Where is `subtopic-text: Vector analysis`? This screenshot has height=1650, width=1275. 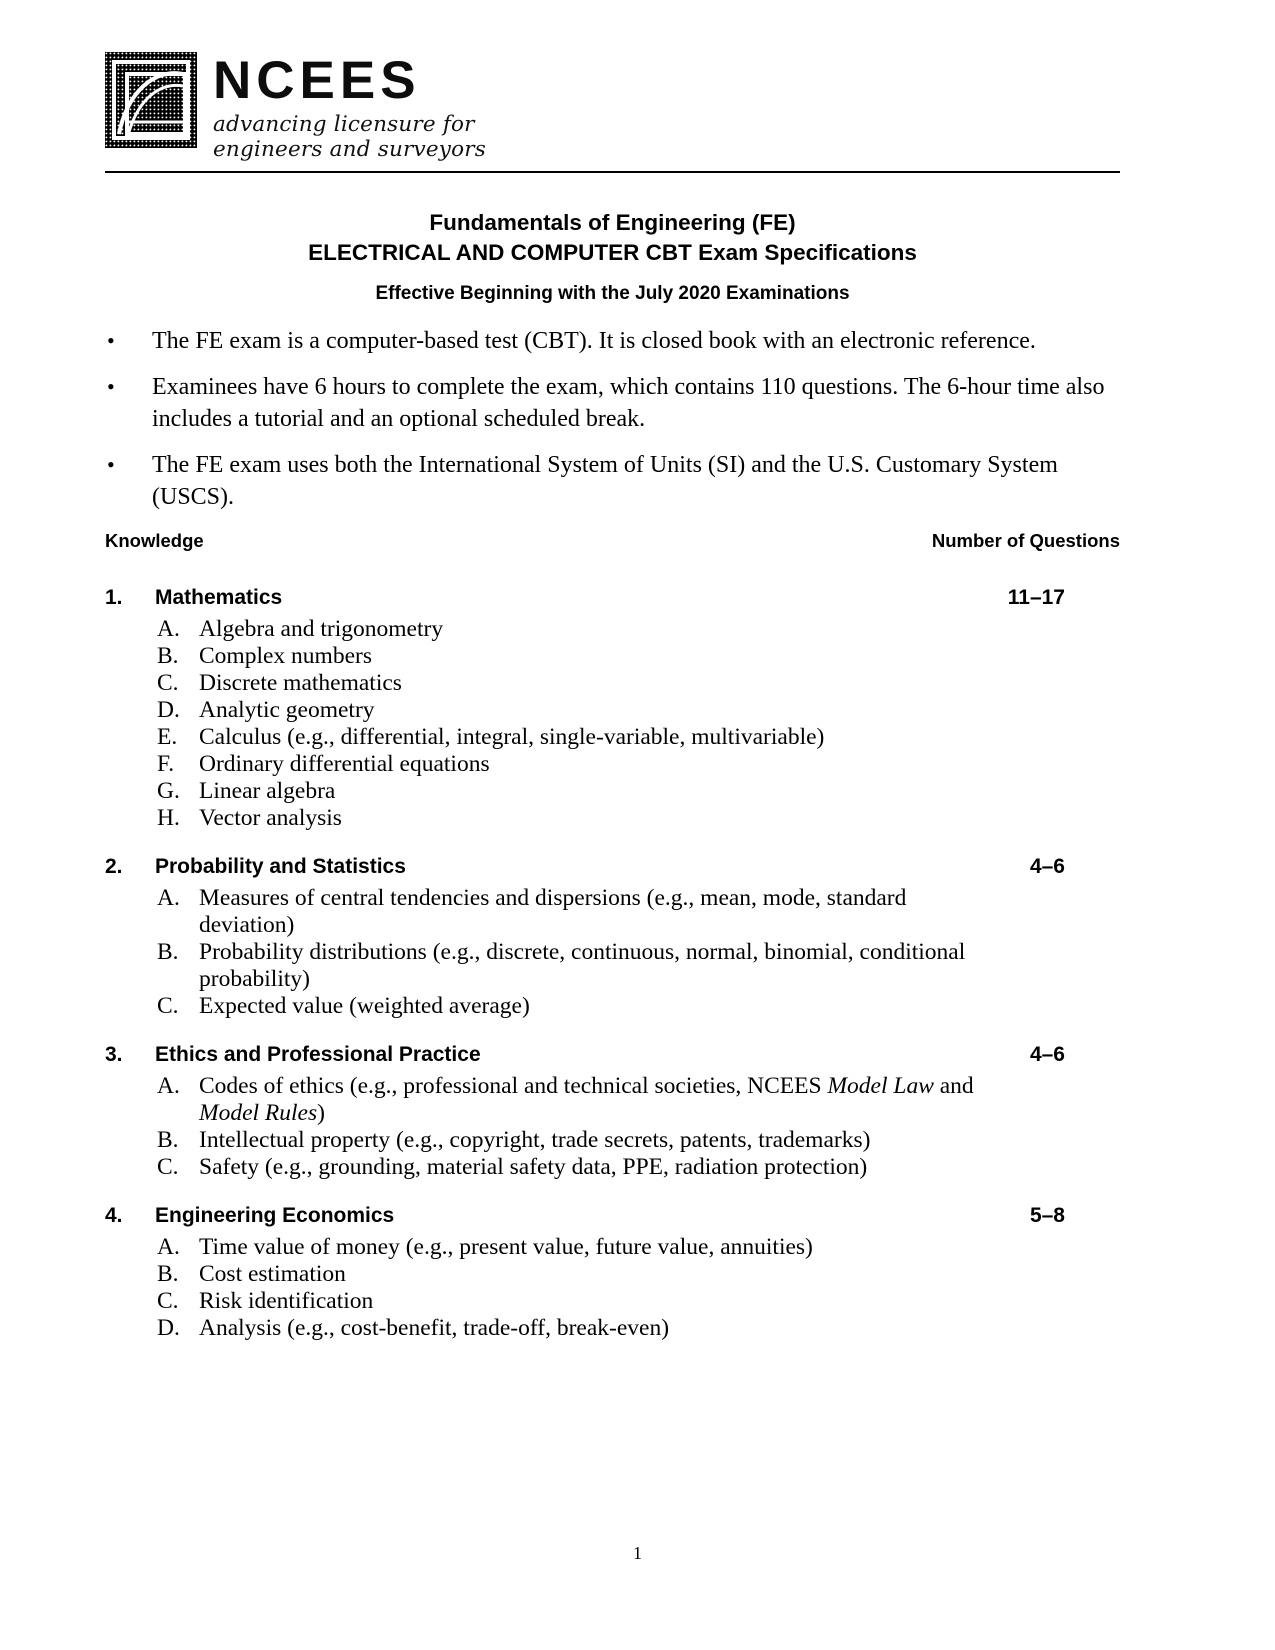 subtopic-text: Vector analysis is located at coordinates (270, 818).